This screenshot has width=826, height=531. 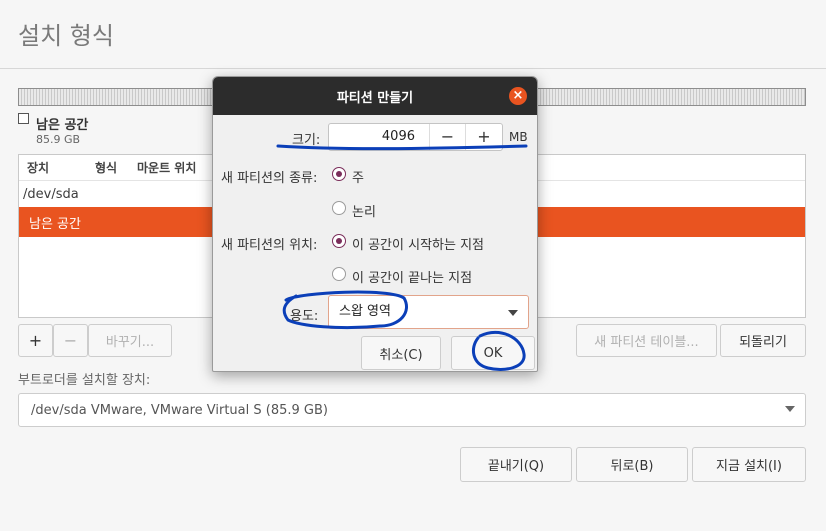 I want to click on column-header-device: 장치, so click(x=61, y=167).